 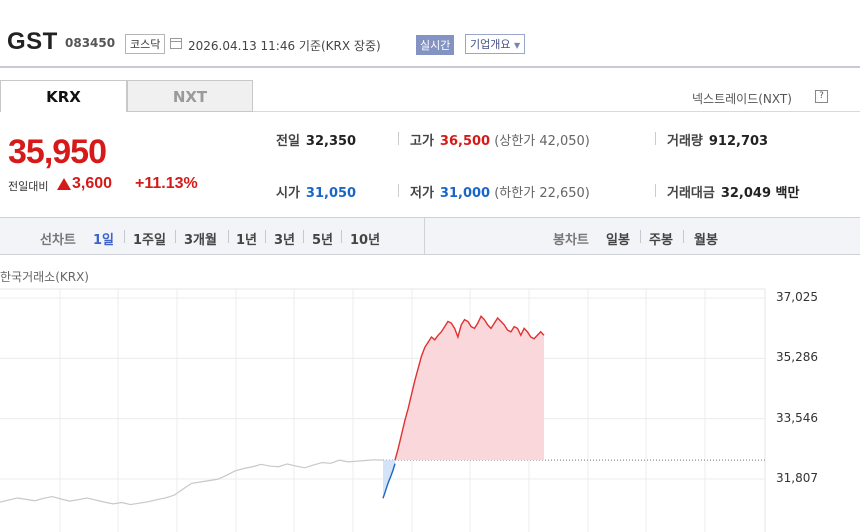 I want to click on gain-area-fill, so click(x=469, y=388).